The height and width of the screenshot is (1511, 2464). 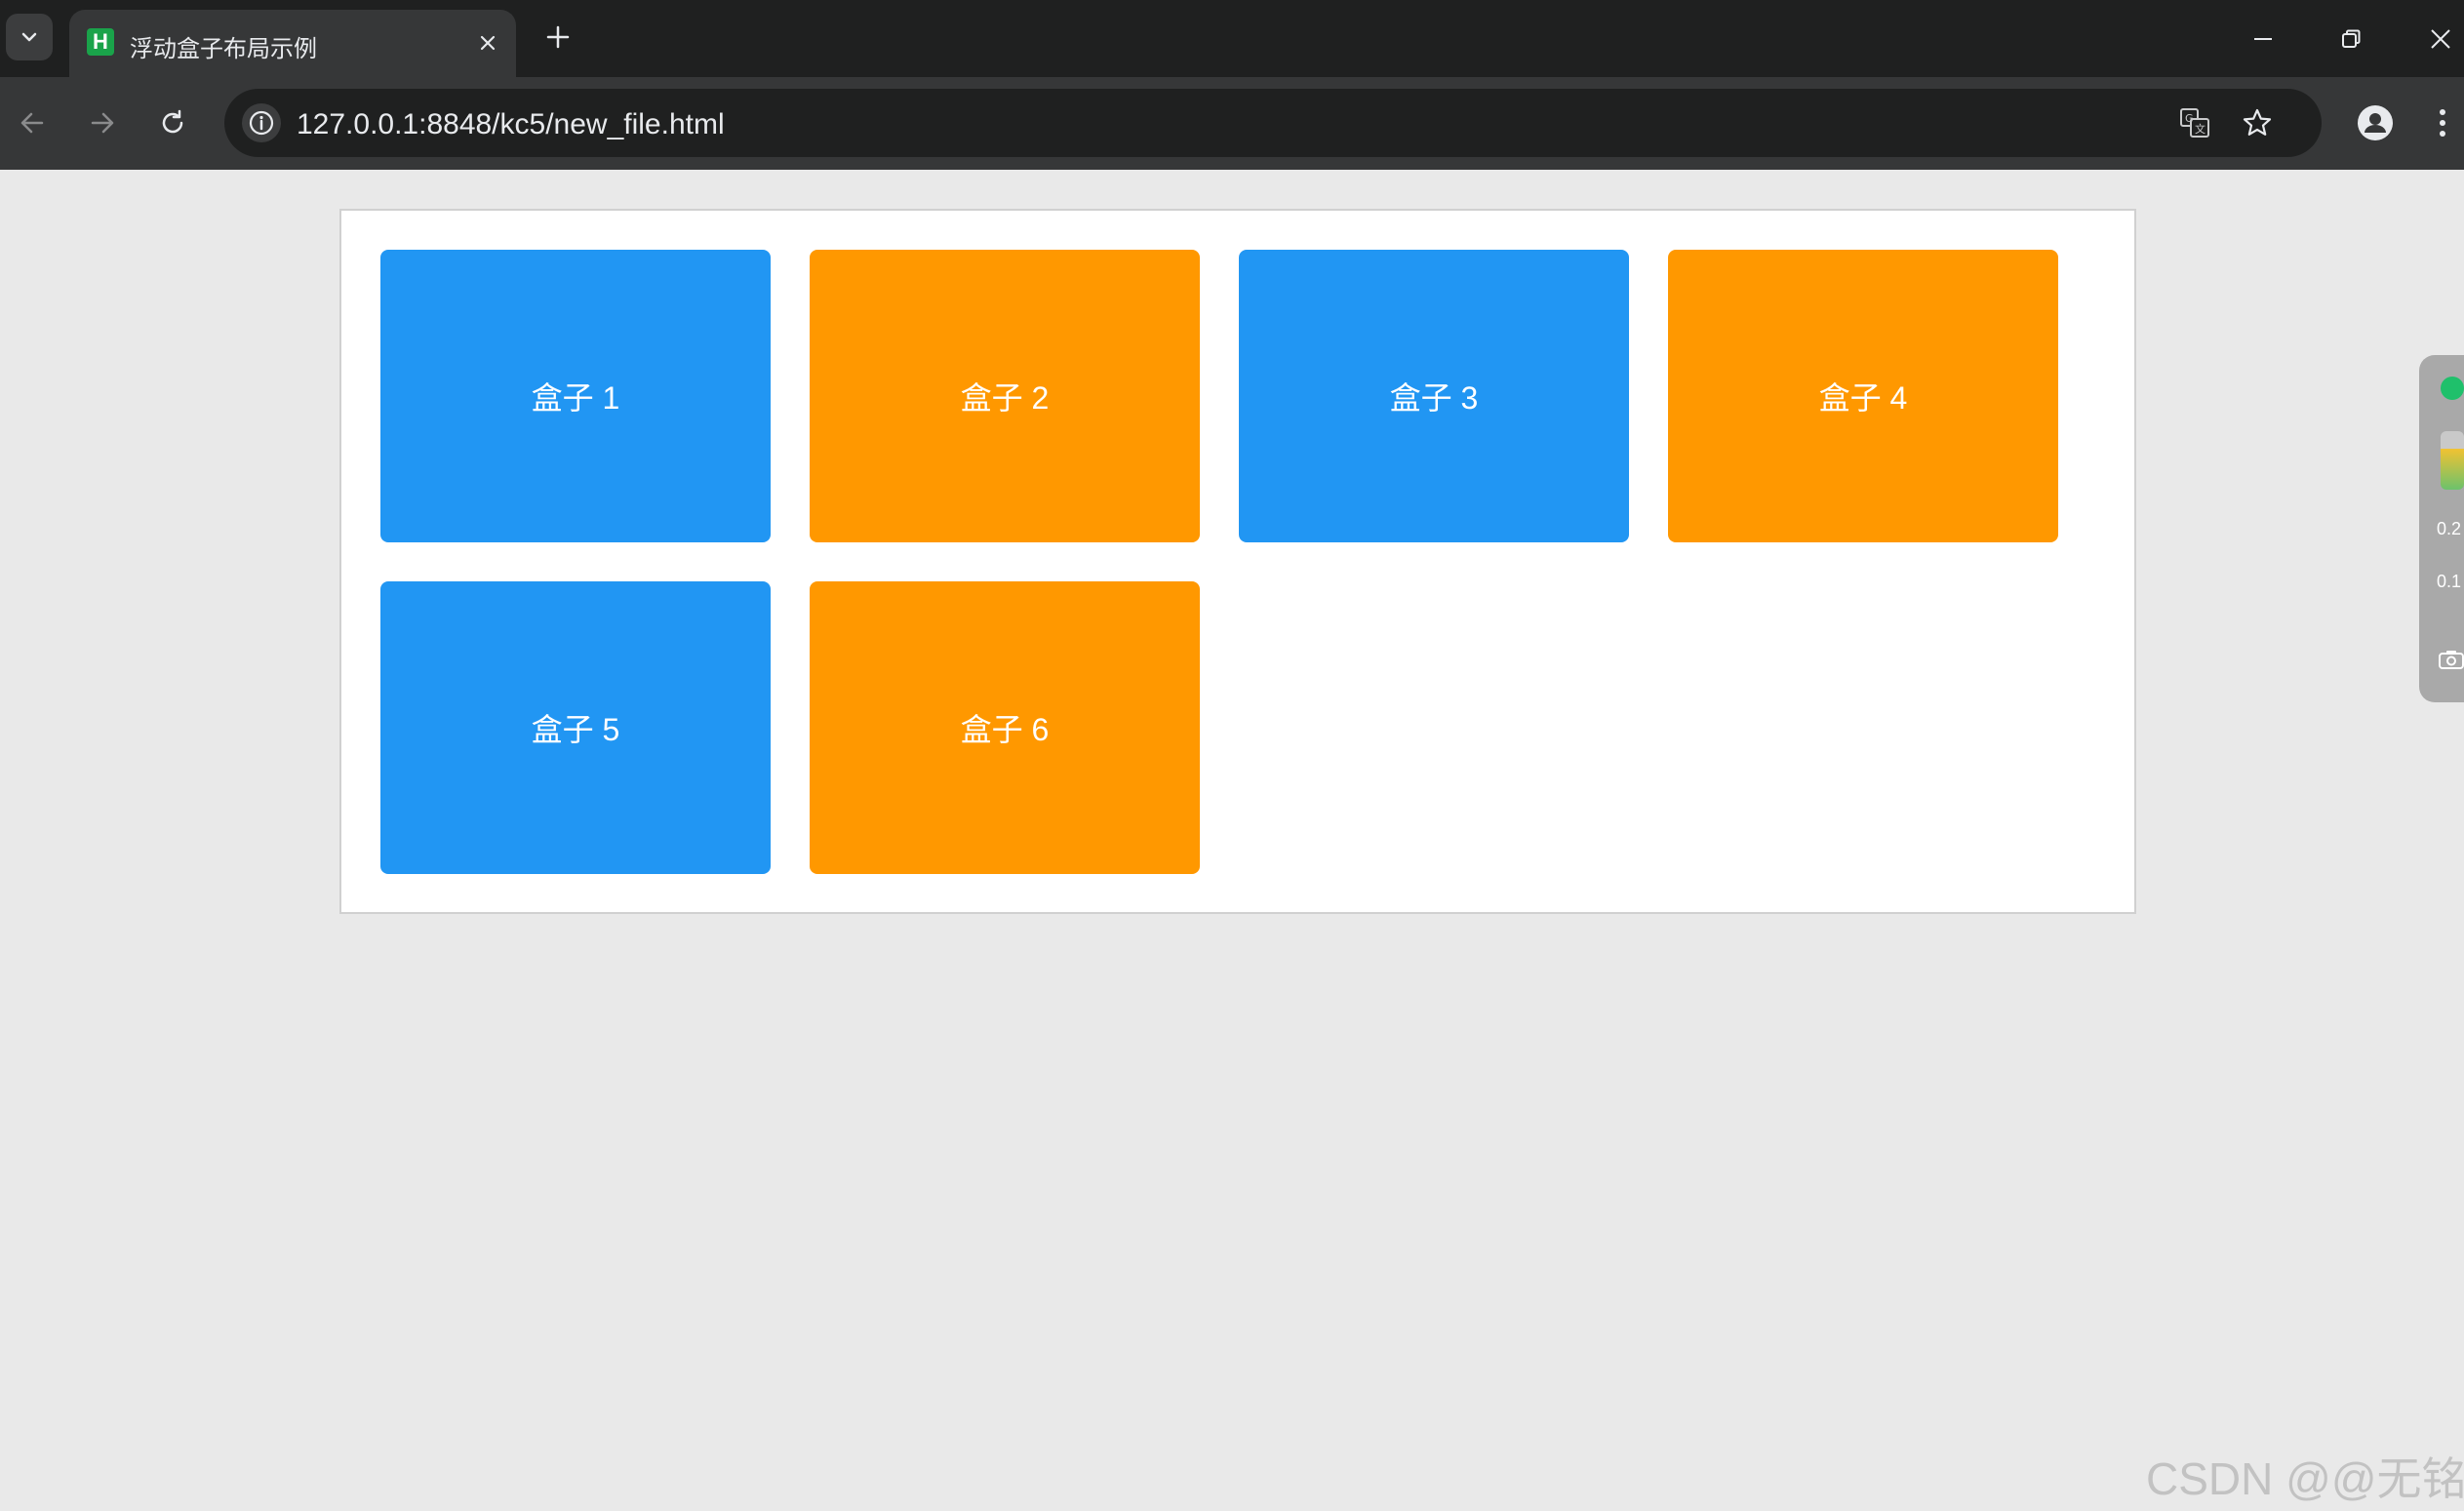 What do you see at coordinates (2452, 388) in the screenshot?
I see `status-dot-icon` at bounding box center [2452, 388].